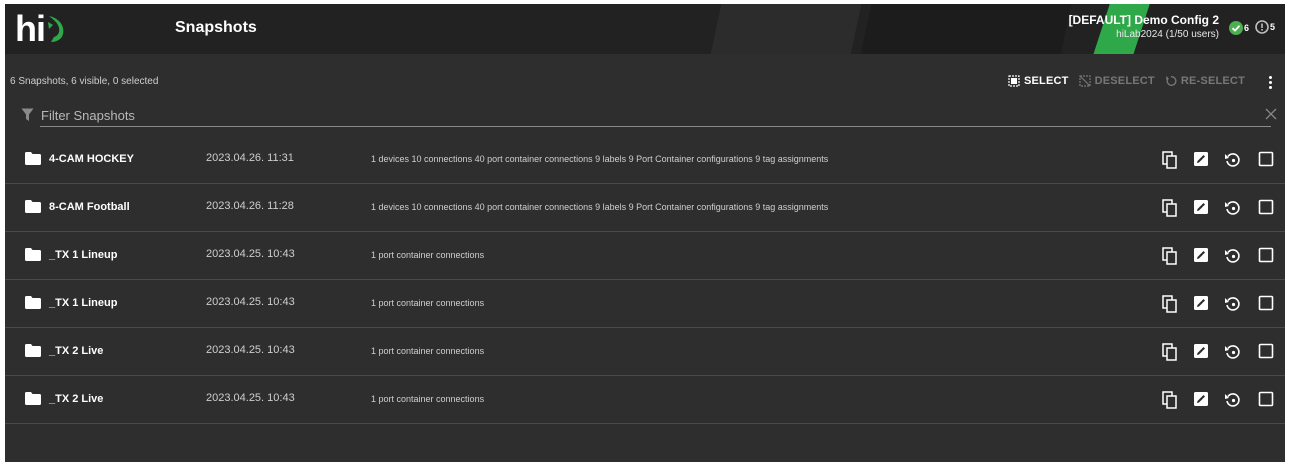  What do you see at coordinates (1247, 28) in the screenshot?
I see `status-ok-count: 6` at bounding box center [1247, 28].